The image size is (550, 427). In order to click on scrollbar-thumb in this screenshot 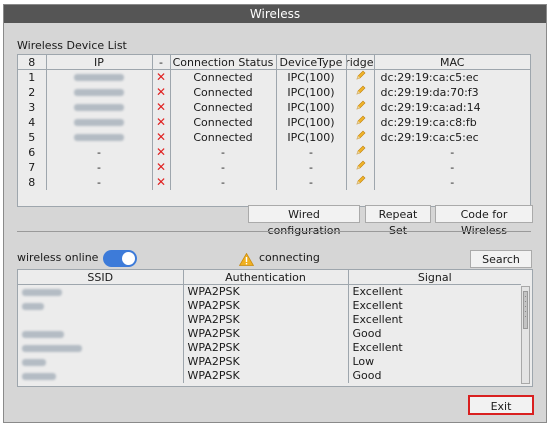, I will do `click(525, 310)`.